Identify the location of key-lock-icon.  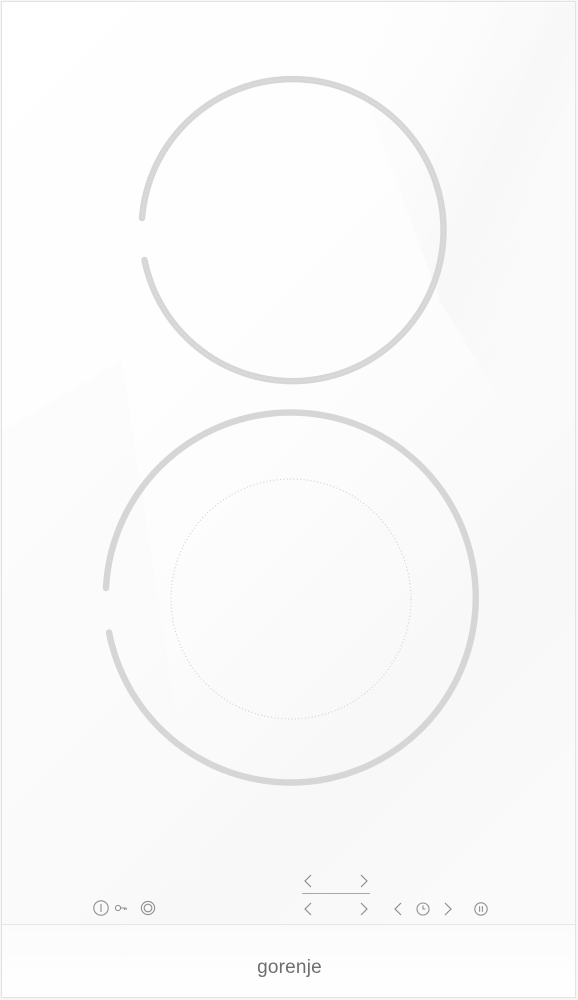
(120, 908).